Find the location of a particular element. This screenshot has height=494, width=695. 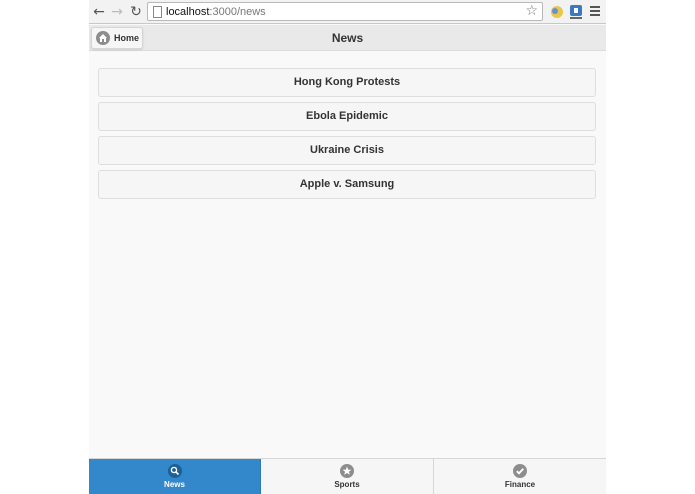

url-text: localhost:3000/news is located at coordinates (216, 12).